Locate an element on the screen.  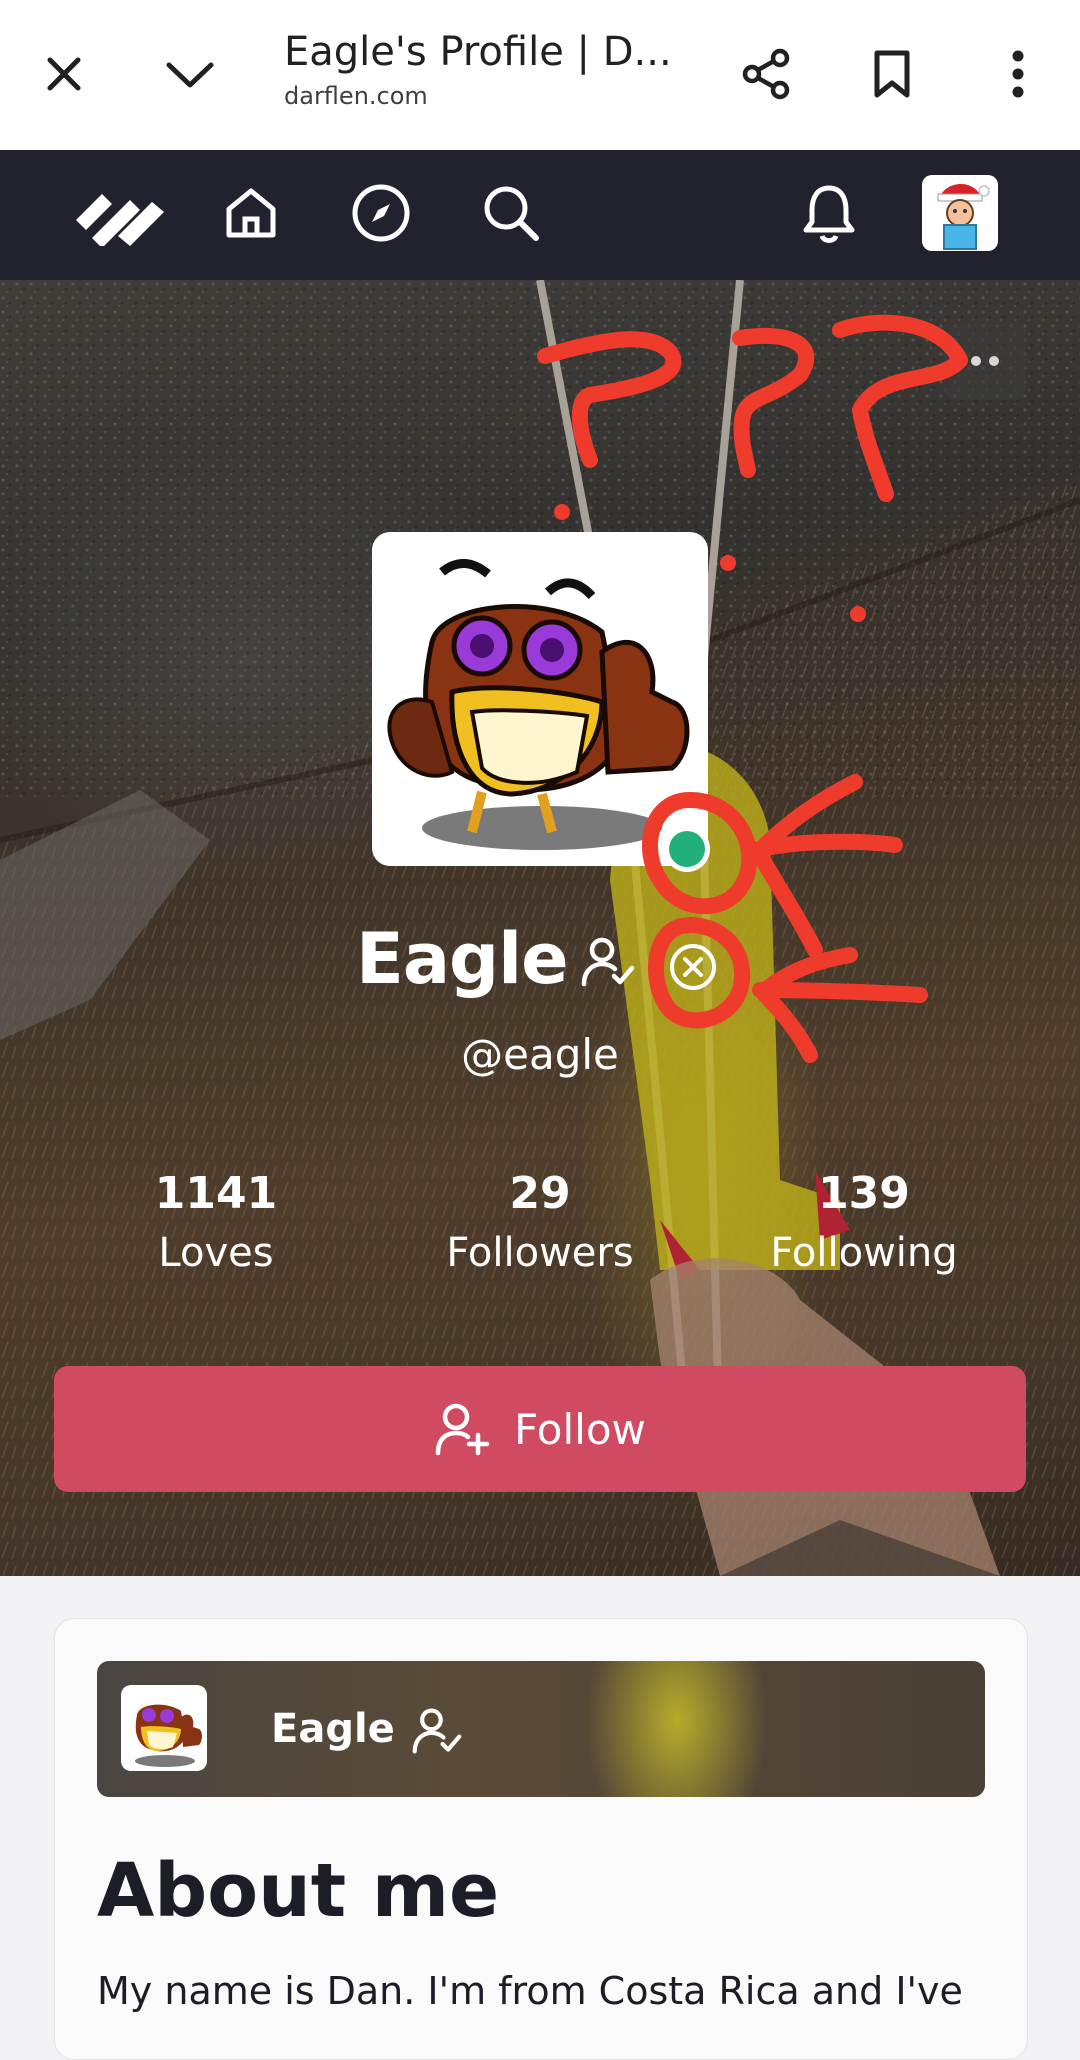
browser-toolbar: Eagle's Profile | D... darflen.com is located at coordinates (540, 75).